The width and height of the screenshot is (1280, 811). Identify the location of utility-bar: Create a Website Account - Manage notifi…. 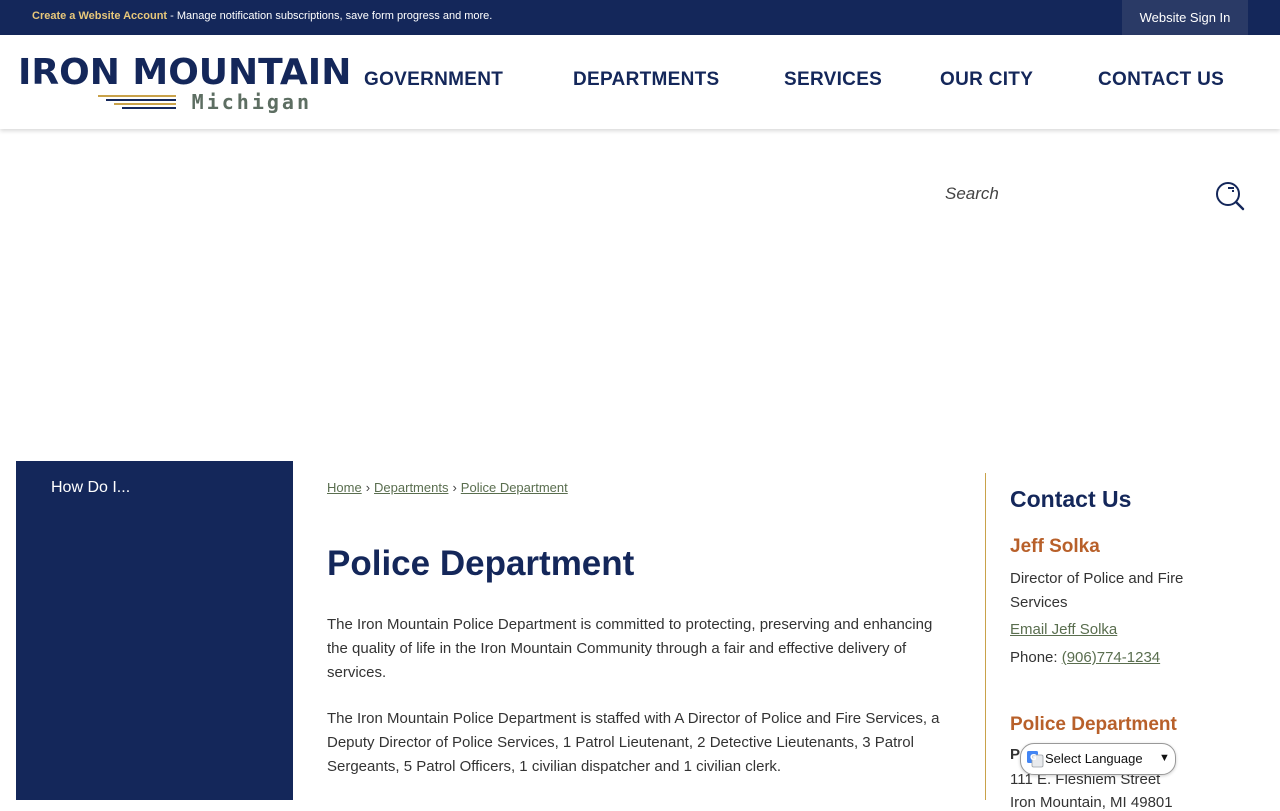
(640, 17).